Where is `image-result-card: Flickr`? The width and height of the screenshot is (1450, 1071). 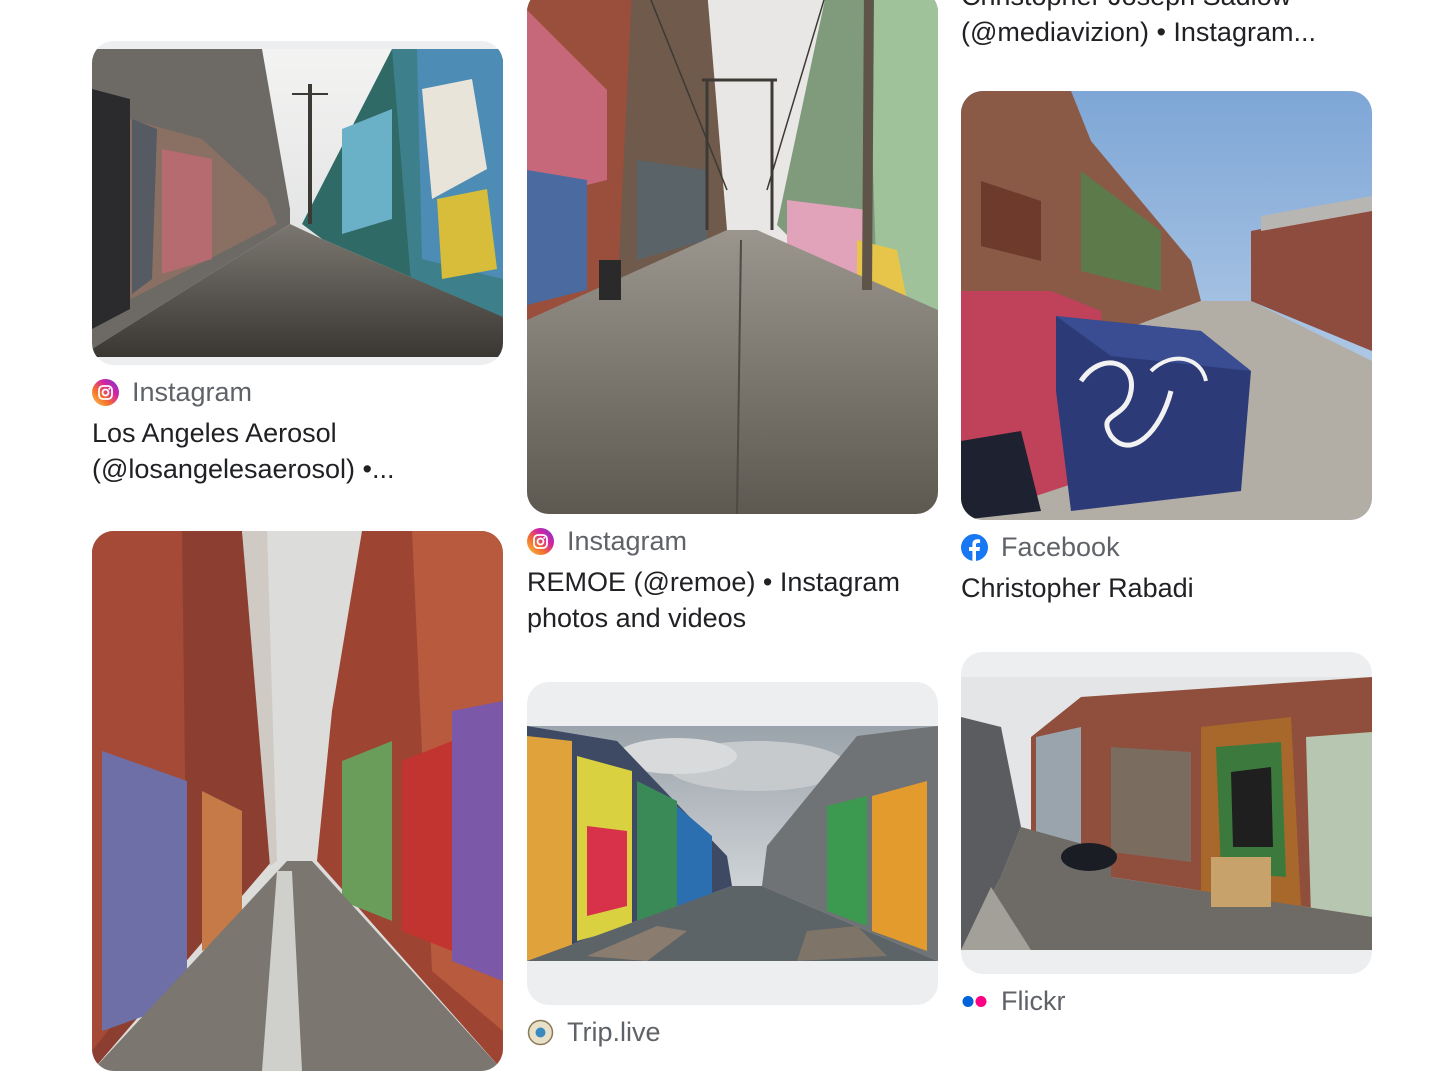
image-result-card: Flickr is located at coordinates (1166, 834).